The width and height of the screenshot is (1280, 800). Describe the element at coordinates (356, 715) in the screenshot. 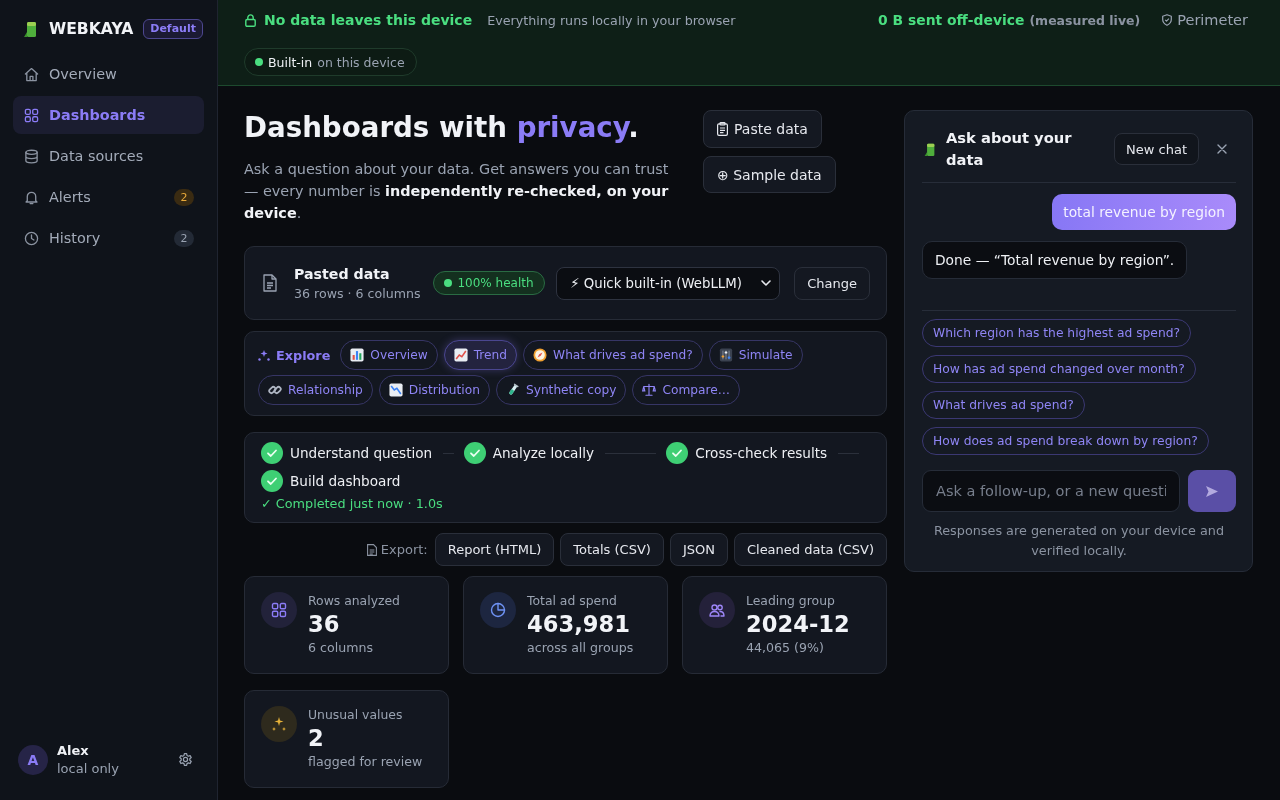

I see `stat-label: Unusual values` at that location.